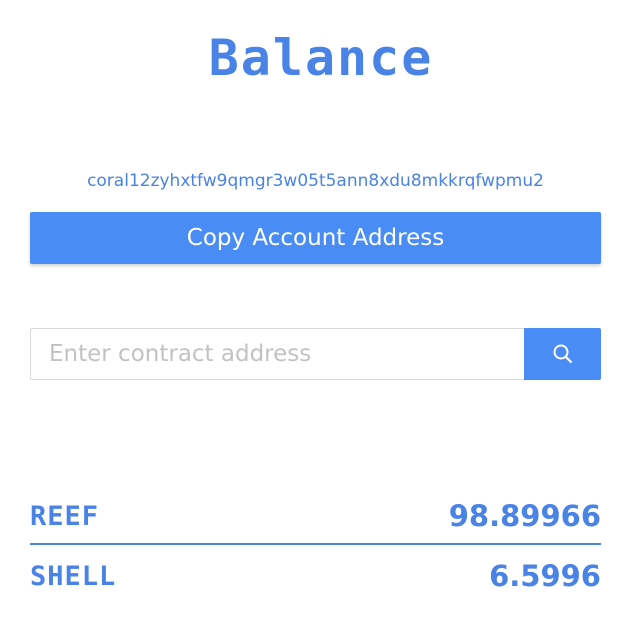 This screenshot has width=642, height=624. What do you see at coordinates (321, 58) in the screenshot?
I see `page-title: Balance` at bounding box center [321, 58].